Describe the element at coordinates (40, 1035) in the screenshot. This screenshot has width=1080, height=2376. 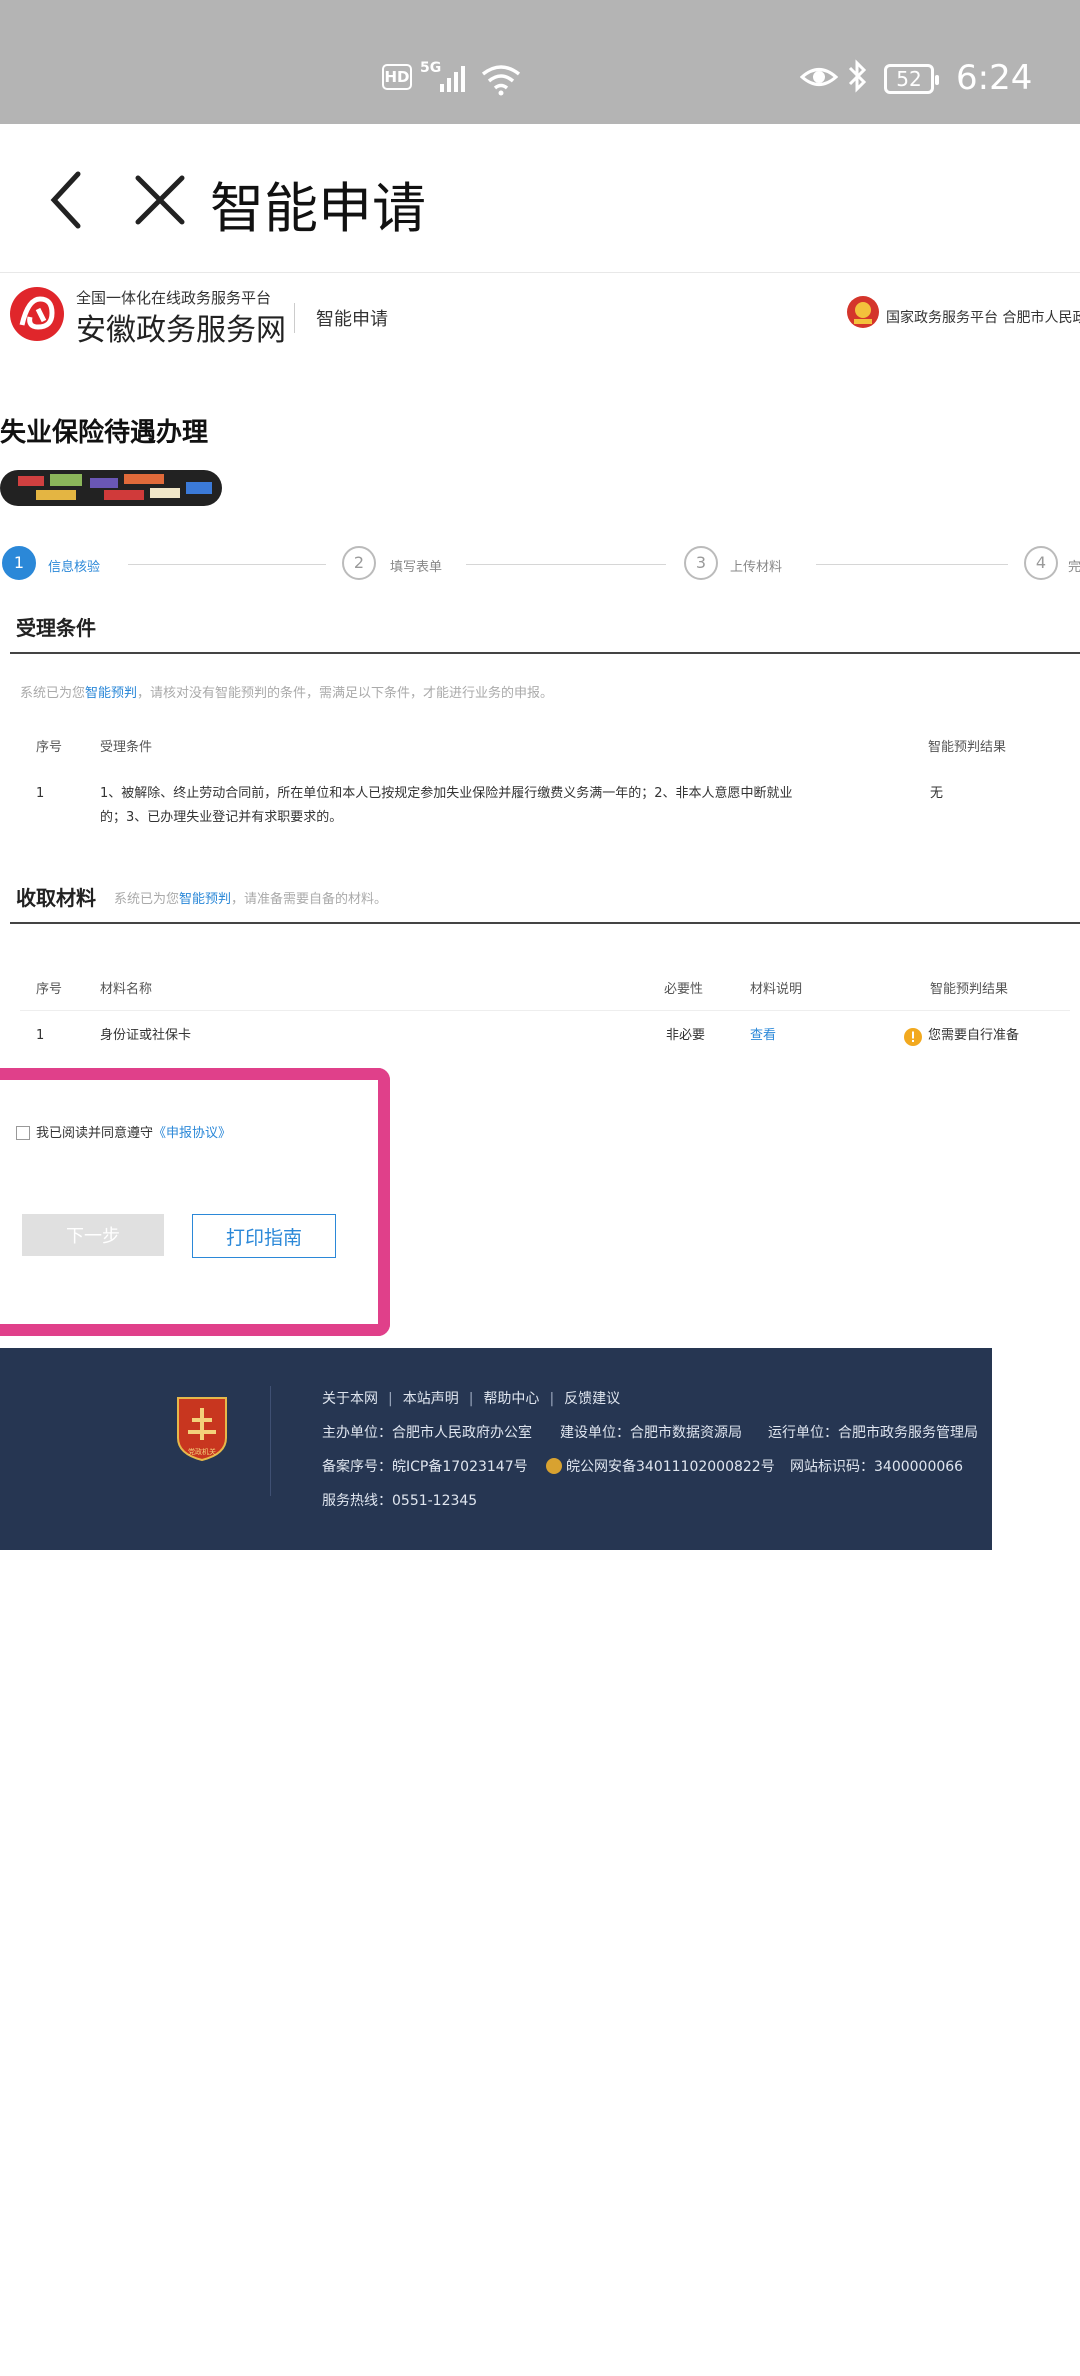
I see `material-index: 1` at that location.